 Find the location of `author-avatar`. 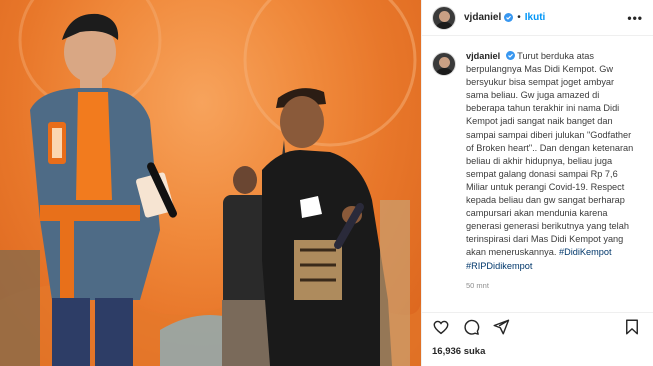

author-avatar is located at coordinates (444, 17).